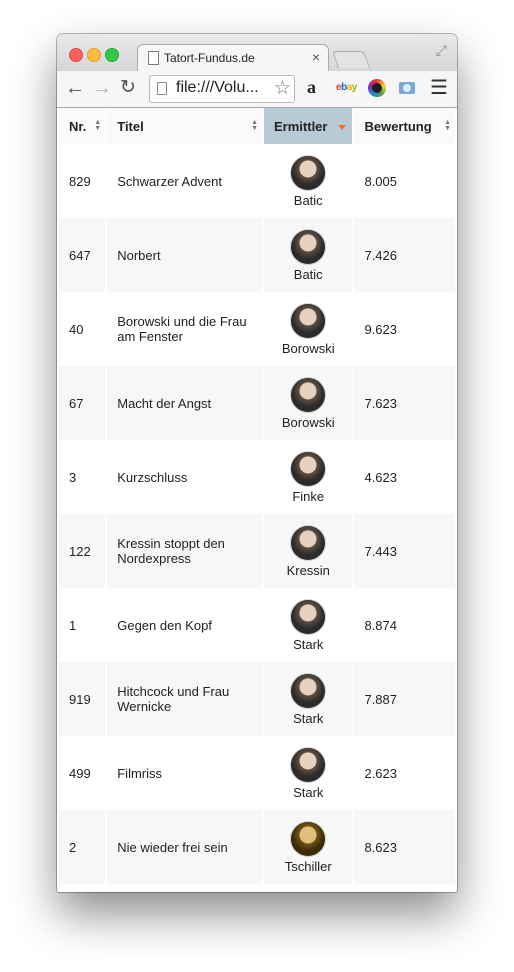 Image resolution: width=514 pixels, height=972 pixels. I want to click on table-row: 919 Hitchcock und Frau Wernicke Stark 7.887, so click(257, 699).